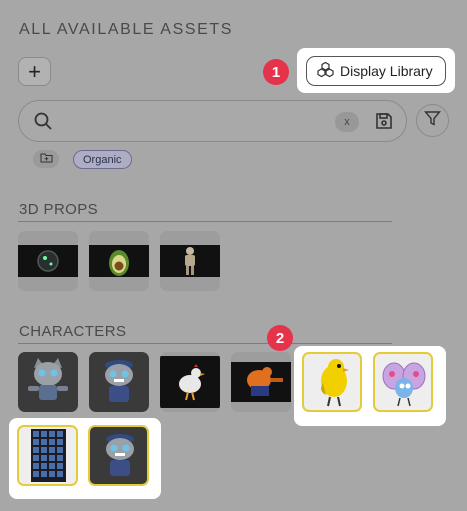 The height and width of the screenshot is (511, 467). I want to click on robot-sphere-image, so click(48, 261).